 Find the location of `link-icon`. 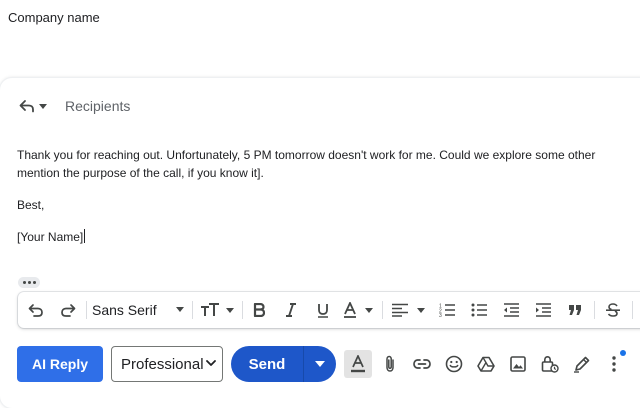

link-icon is located at coordinates (422, 364).